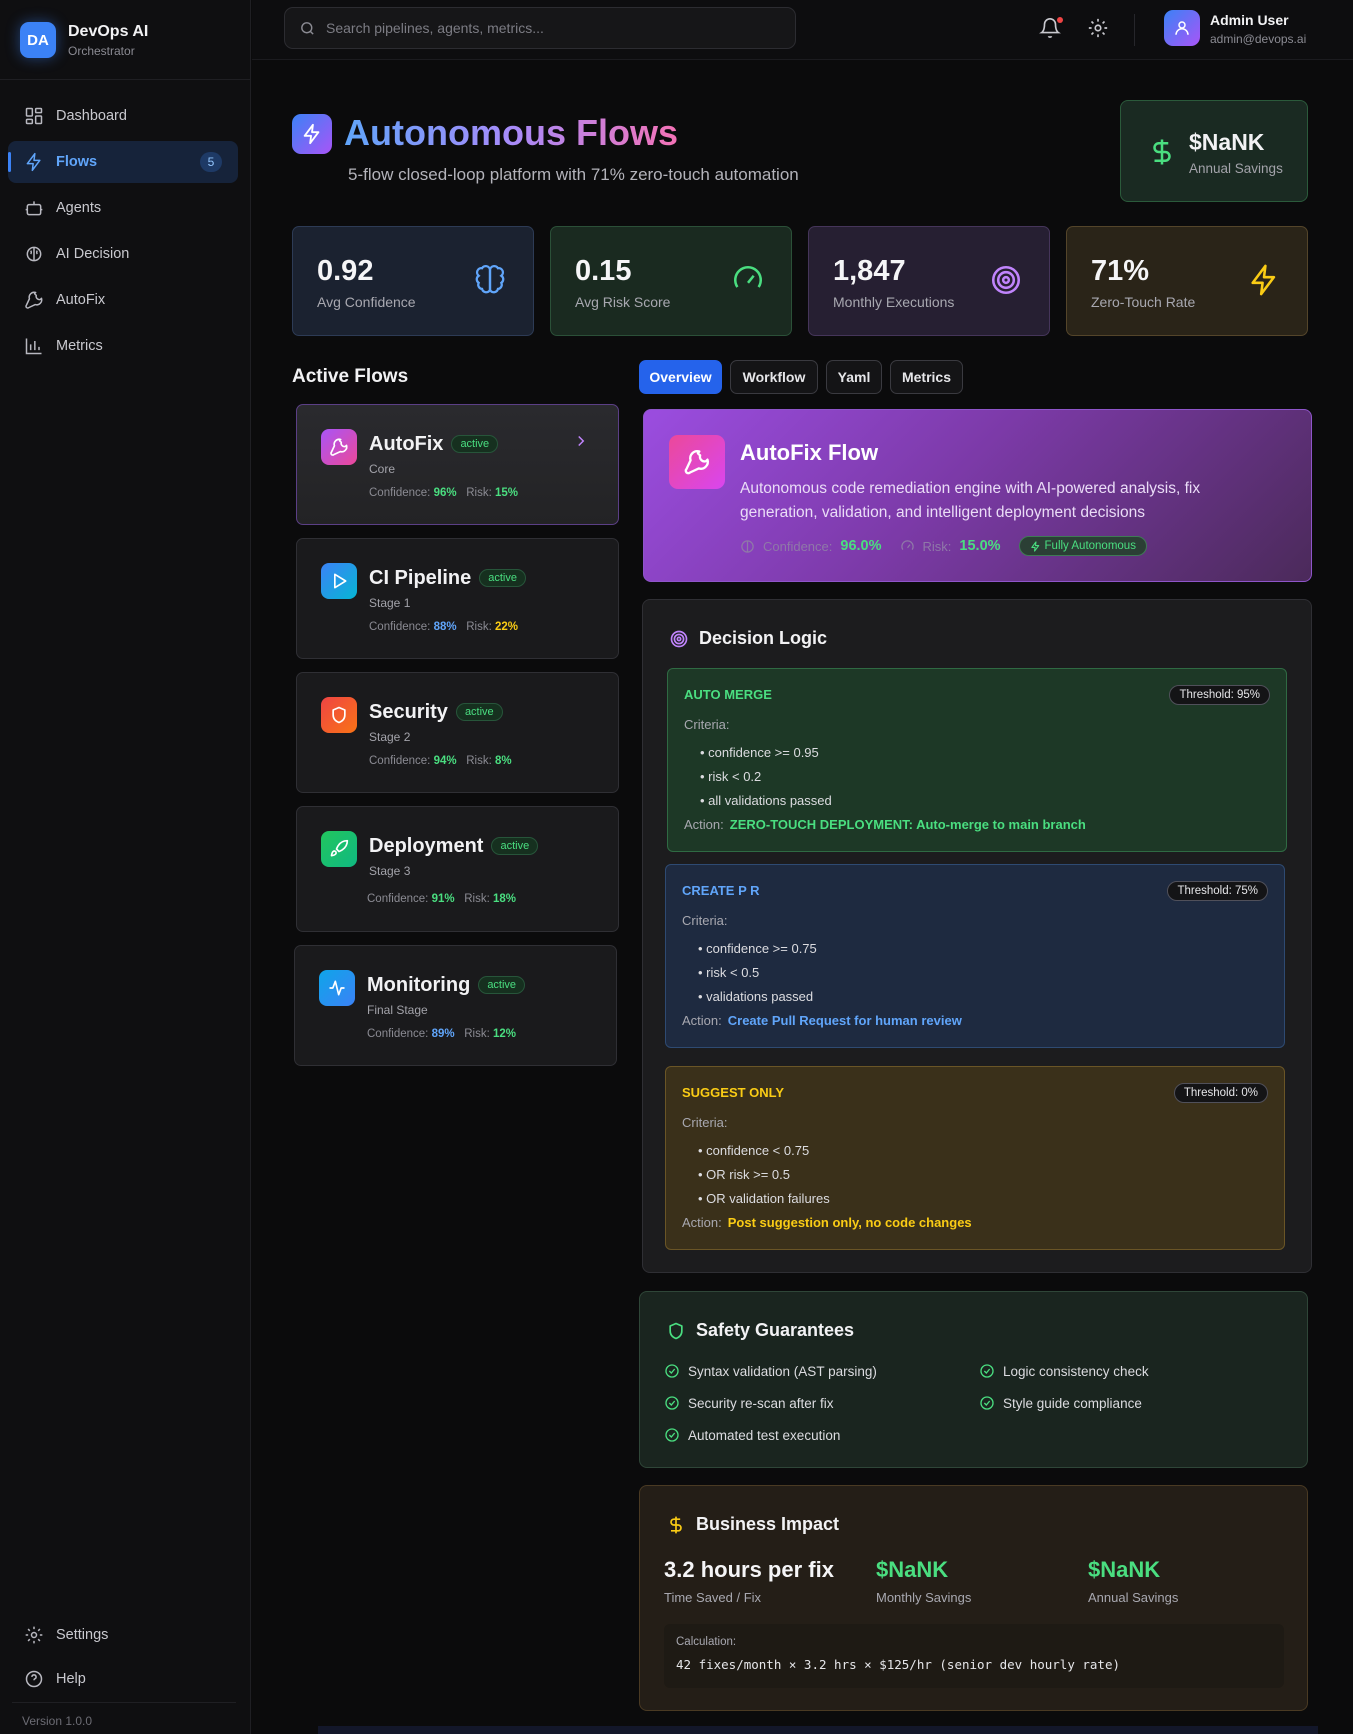  I want to click on rule-name: SUGGEST ONLY, so click(733, 1092).